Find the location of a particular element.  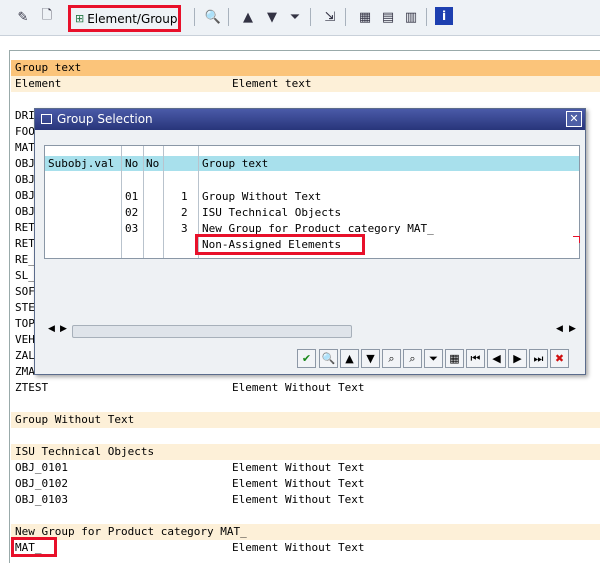

find-icon: ⌕ is located at coordinates (391, 358).